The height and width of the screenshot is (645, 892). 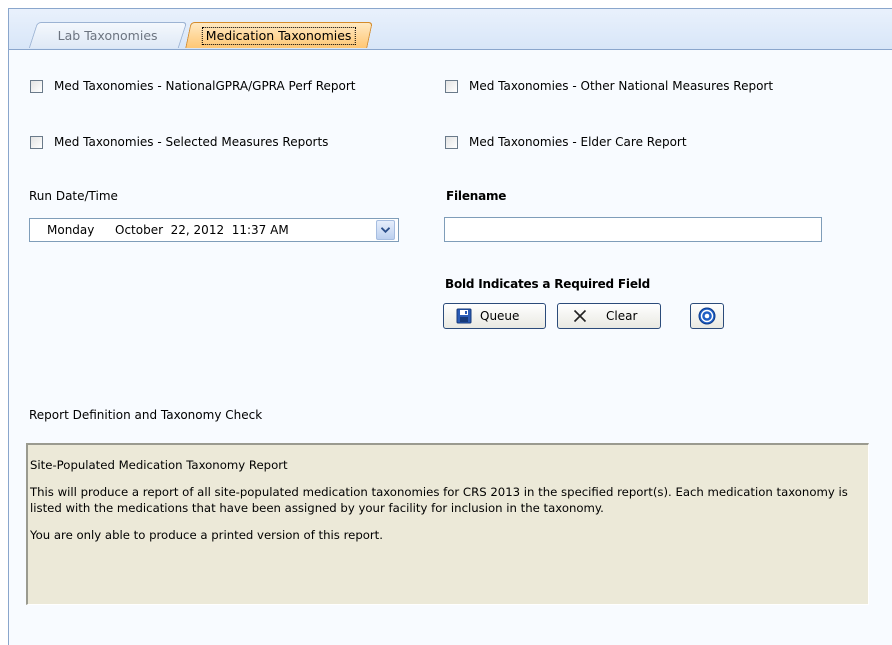 What do you see at coordinates (476, 196) in the screenshot?
I see `filename-label: Filename` at bounding box center [476, 196].